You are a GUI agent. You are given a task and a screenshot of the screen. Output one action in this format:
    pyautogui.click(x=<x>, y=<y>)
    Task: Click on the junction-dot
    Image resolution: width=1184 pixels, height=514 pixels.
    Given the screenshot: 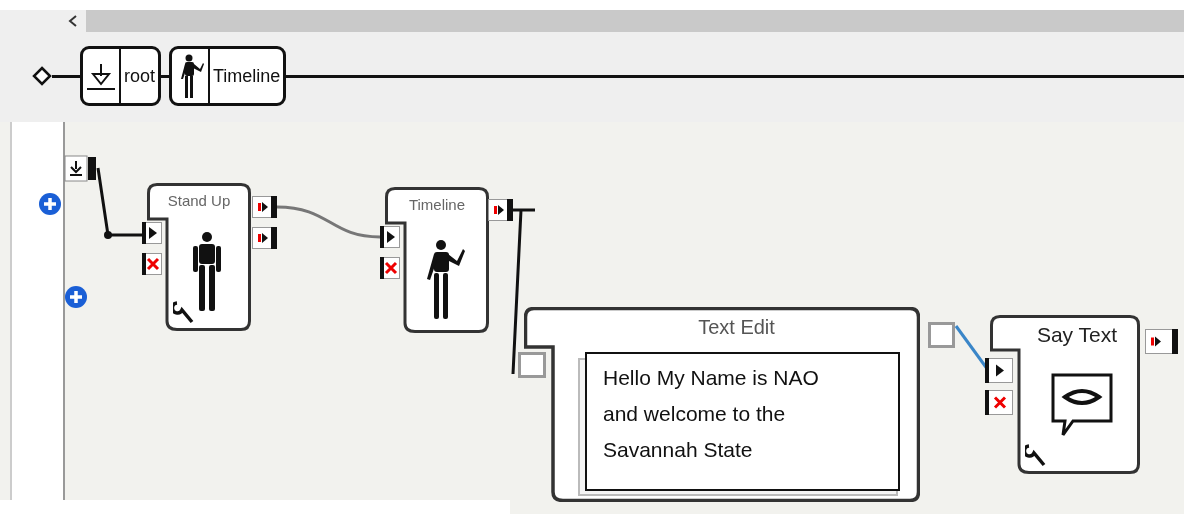 What is the action you would take?
    pyautogui.click(x=108, y=235)
    